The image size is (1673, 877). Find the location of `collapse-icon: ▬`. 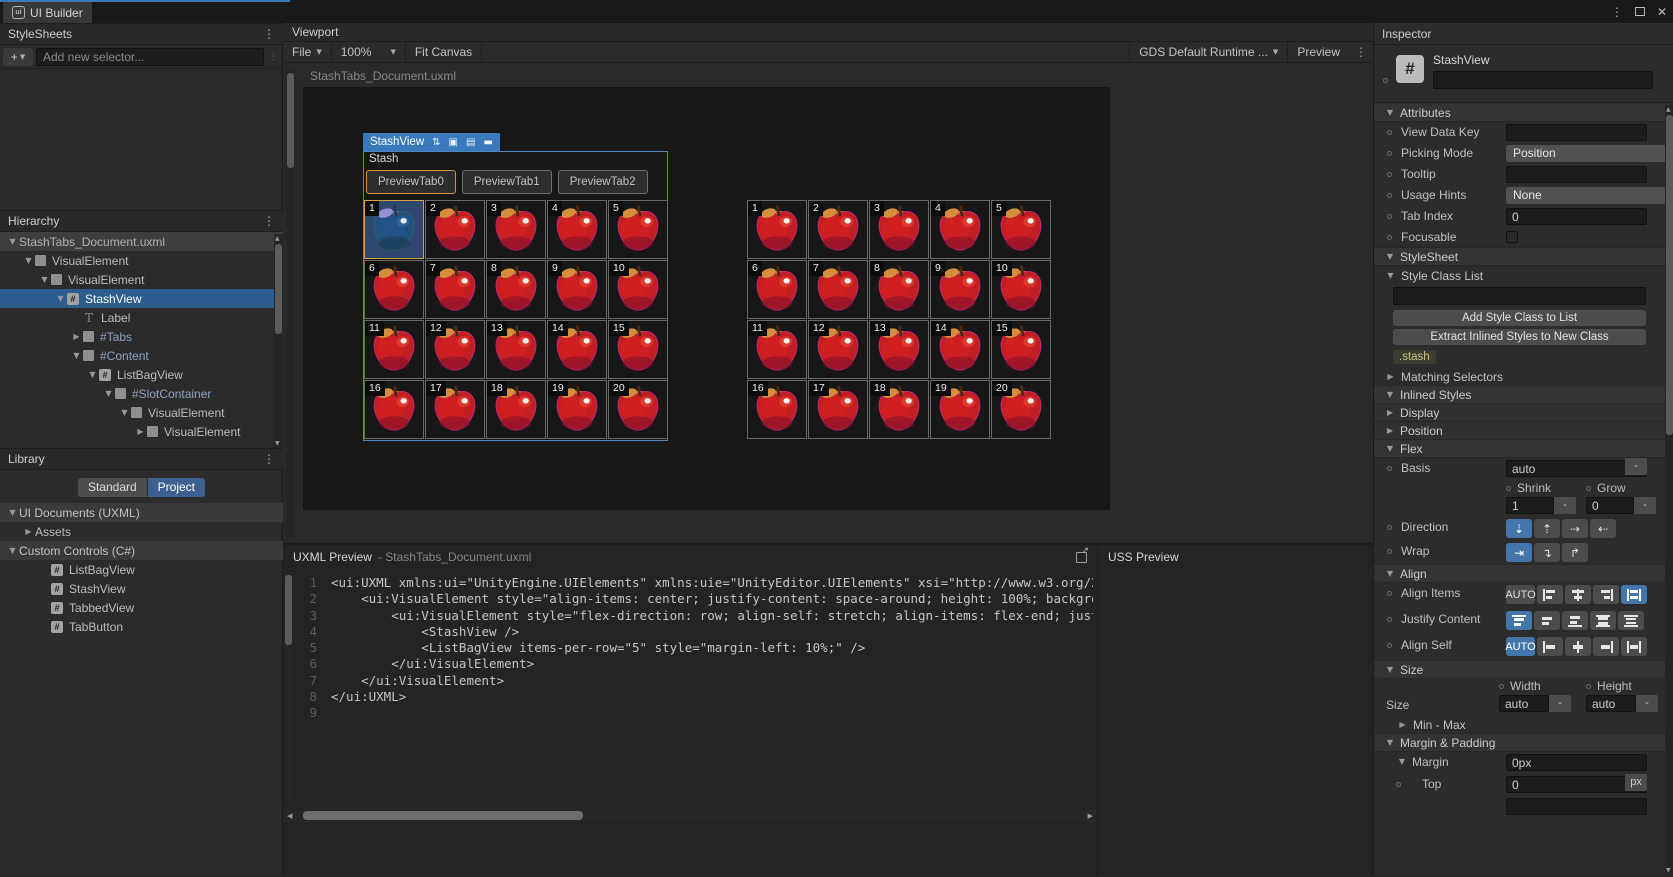

collapse-icon: ▬ is located at coordinates (487, 142).